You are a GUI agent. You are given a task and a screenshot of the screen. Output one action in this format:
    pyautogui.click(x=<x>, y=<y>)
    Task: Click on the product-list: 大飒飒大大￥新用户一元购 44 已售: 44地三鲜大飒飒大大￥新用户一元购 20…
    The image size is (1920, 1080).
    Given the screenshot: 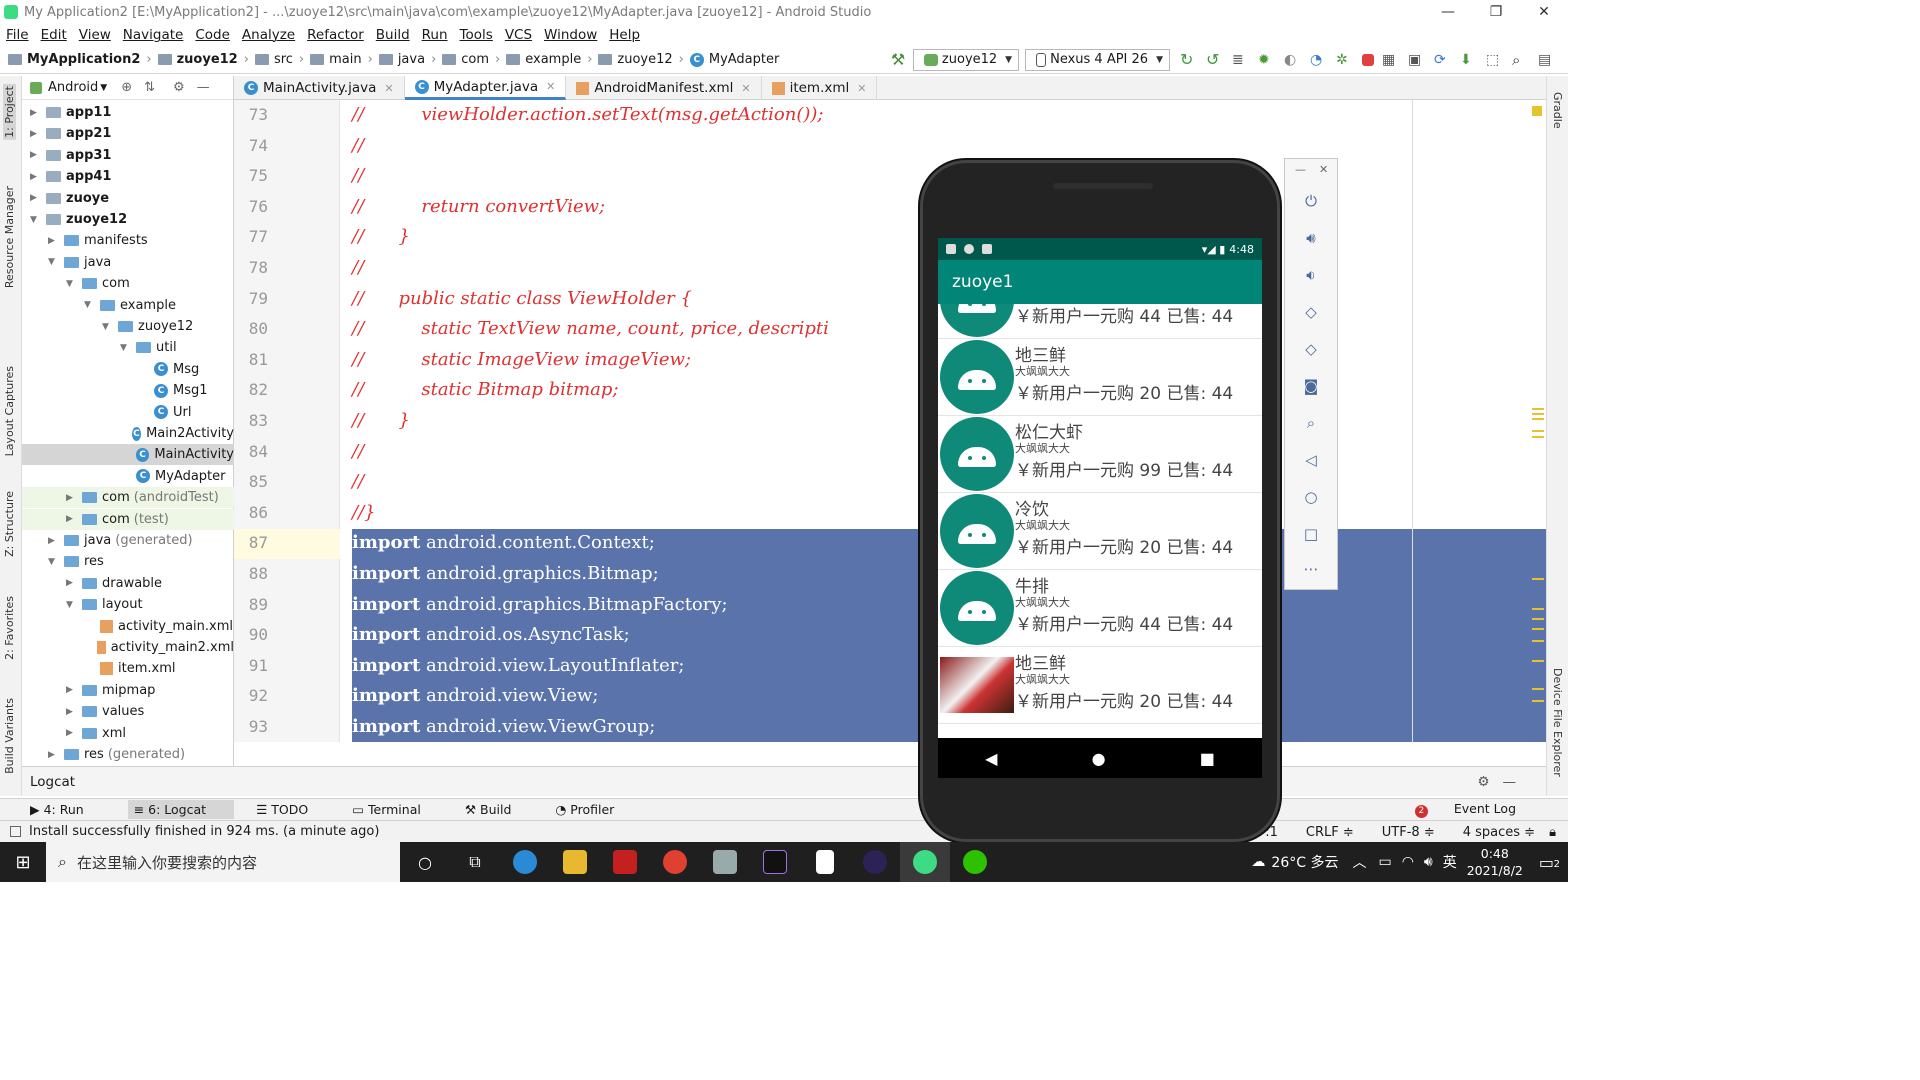 What is the action you would take?
    pyautogui.click(x=1100, y=521)
    